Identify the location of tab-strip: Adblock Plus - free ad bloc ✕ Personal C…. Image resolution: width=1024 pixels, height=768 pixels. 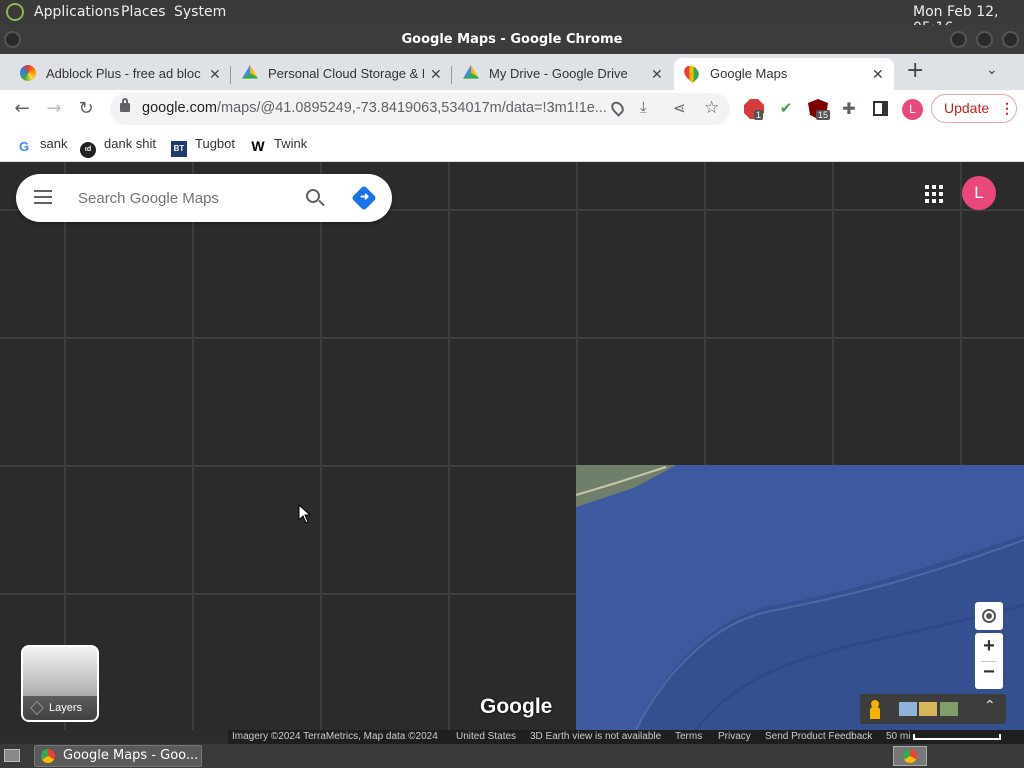
(512, 72).